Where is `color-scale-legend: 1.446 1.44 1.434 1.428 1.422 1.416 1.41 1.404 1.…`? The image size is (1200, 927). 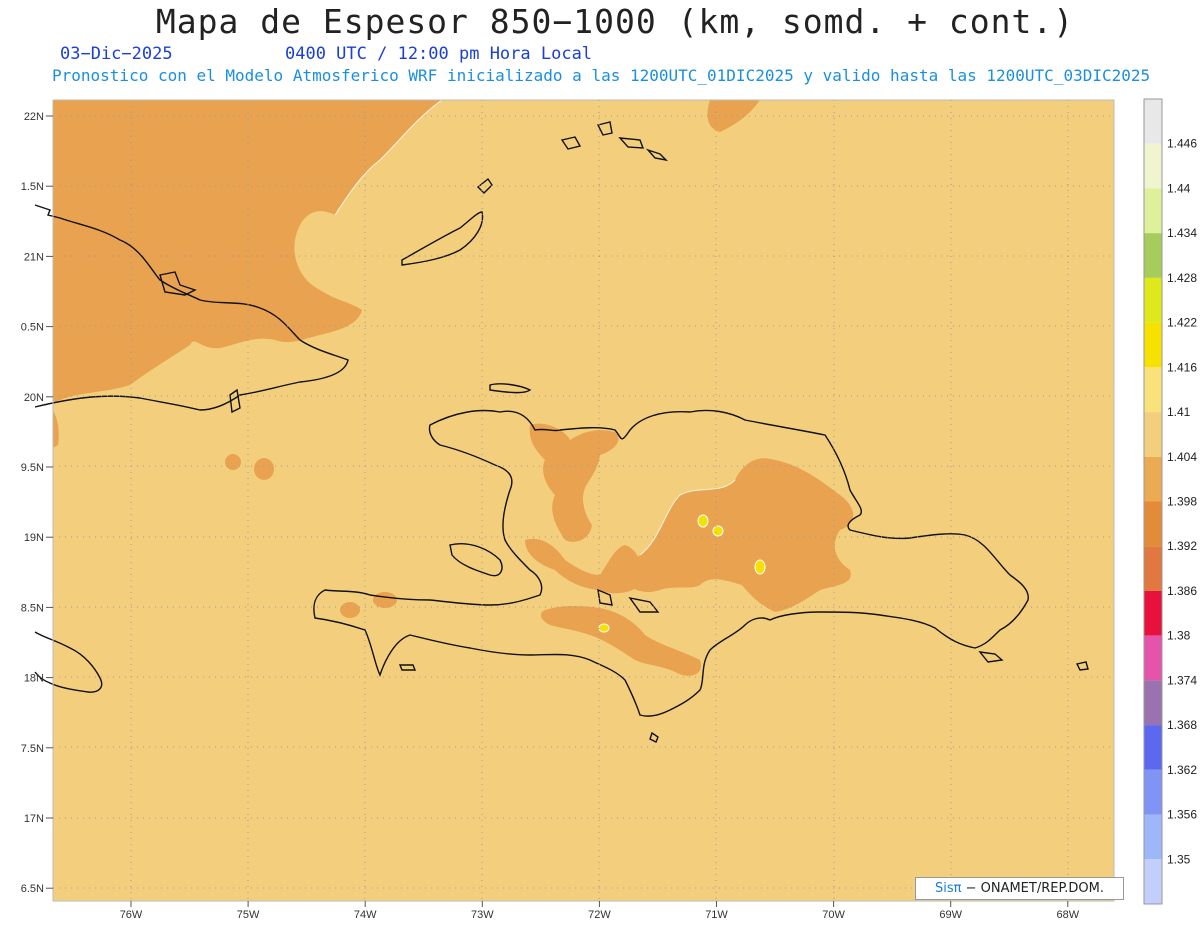
color-scale-legend: 1.446 1.44 1.434 1.428 1.422 1.416 1.41 1.404 1.… is located at coordinates (1170, 501).